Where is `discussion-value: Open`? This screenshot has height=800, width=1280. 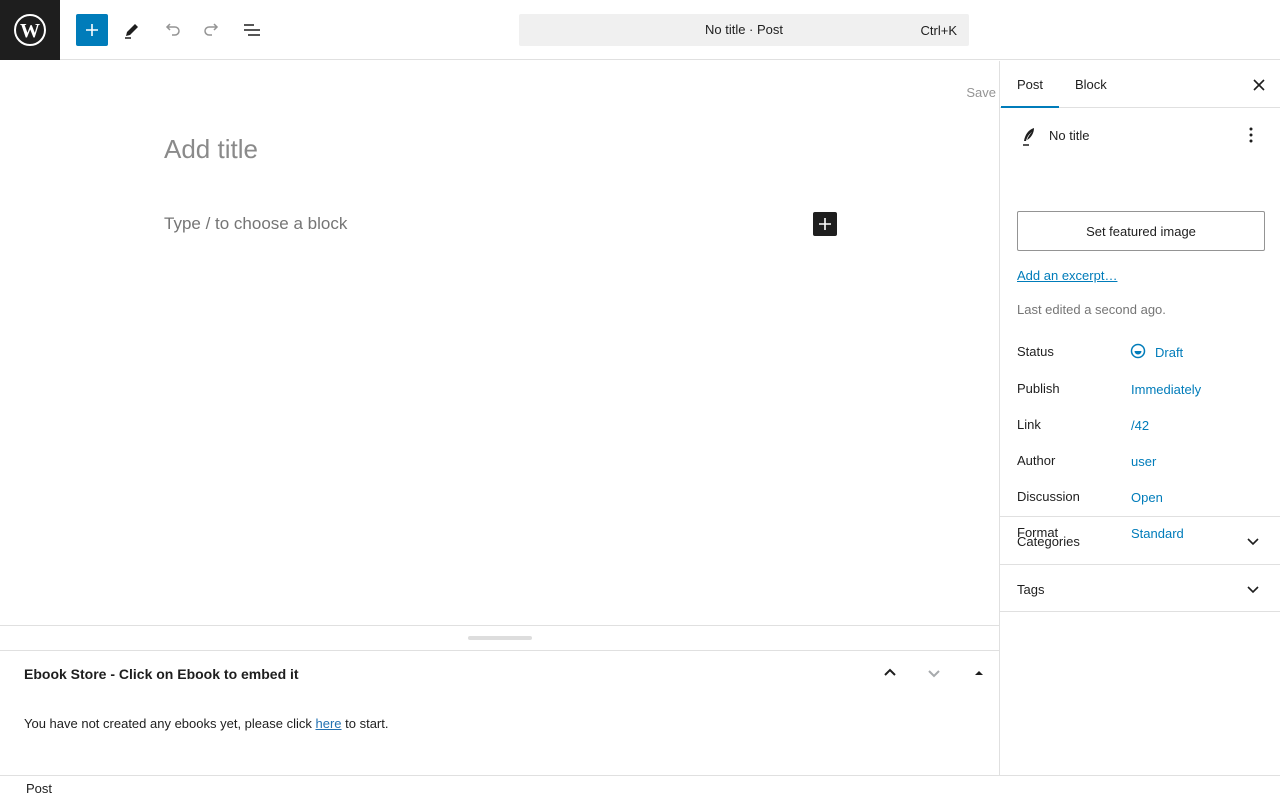
discussion-value: Open is located at coordinates (1147, 497).